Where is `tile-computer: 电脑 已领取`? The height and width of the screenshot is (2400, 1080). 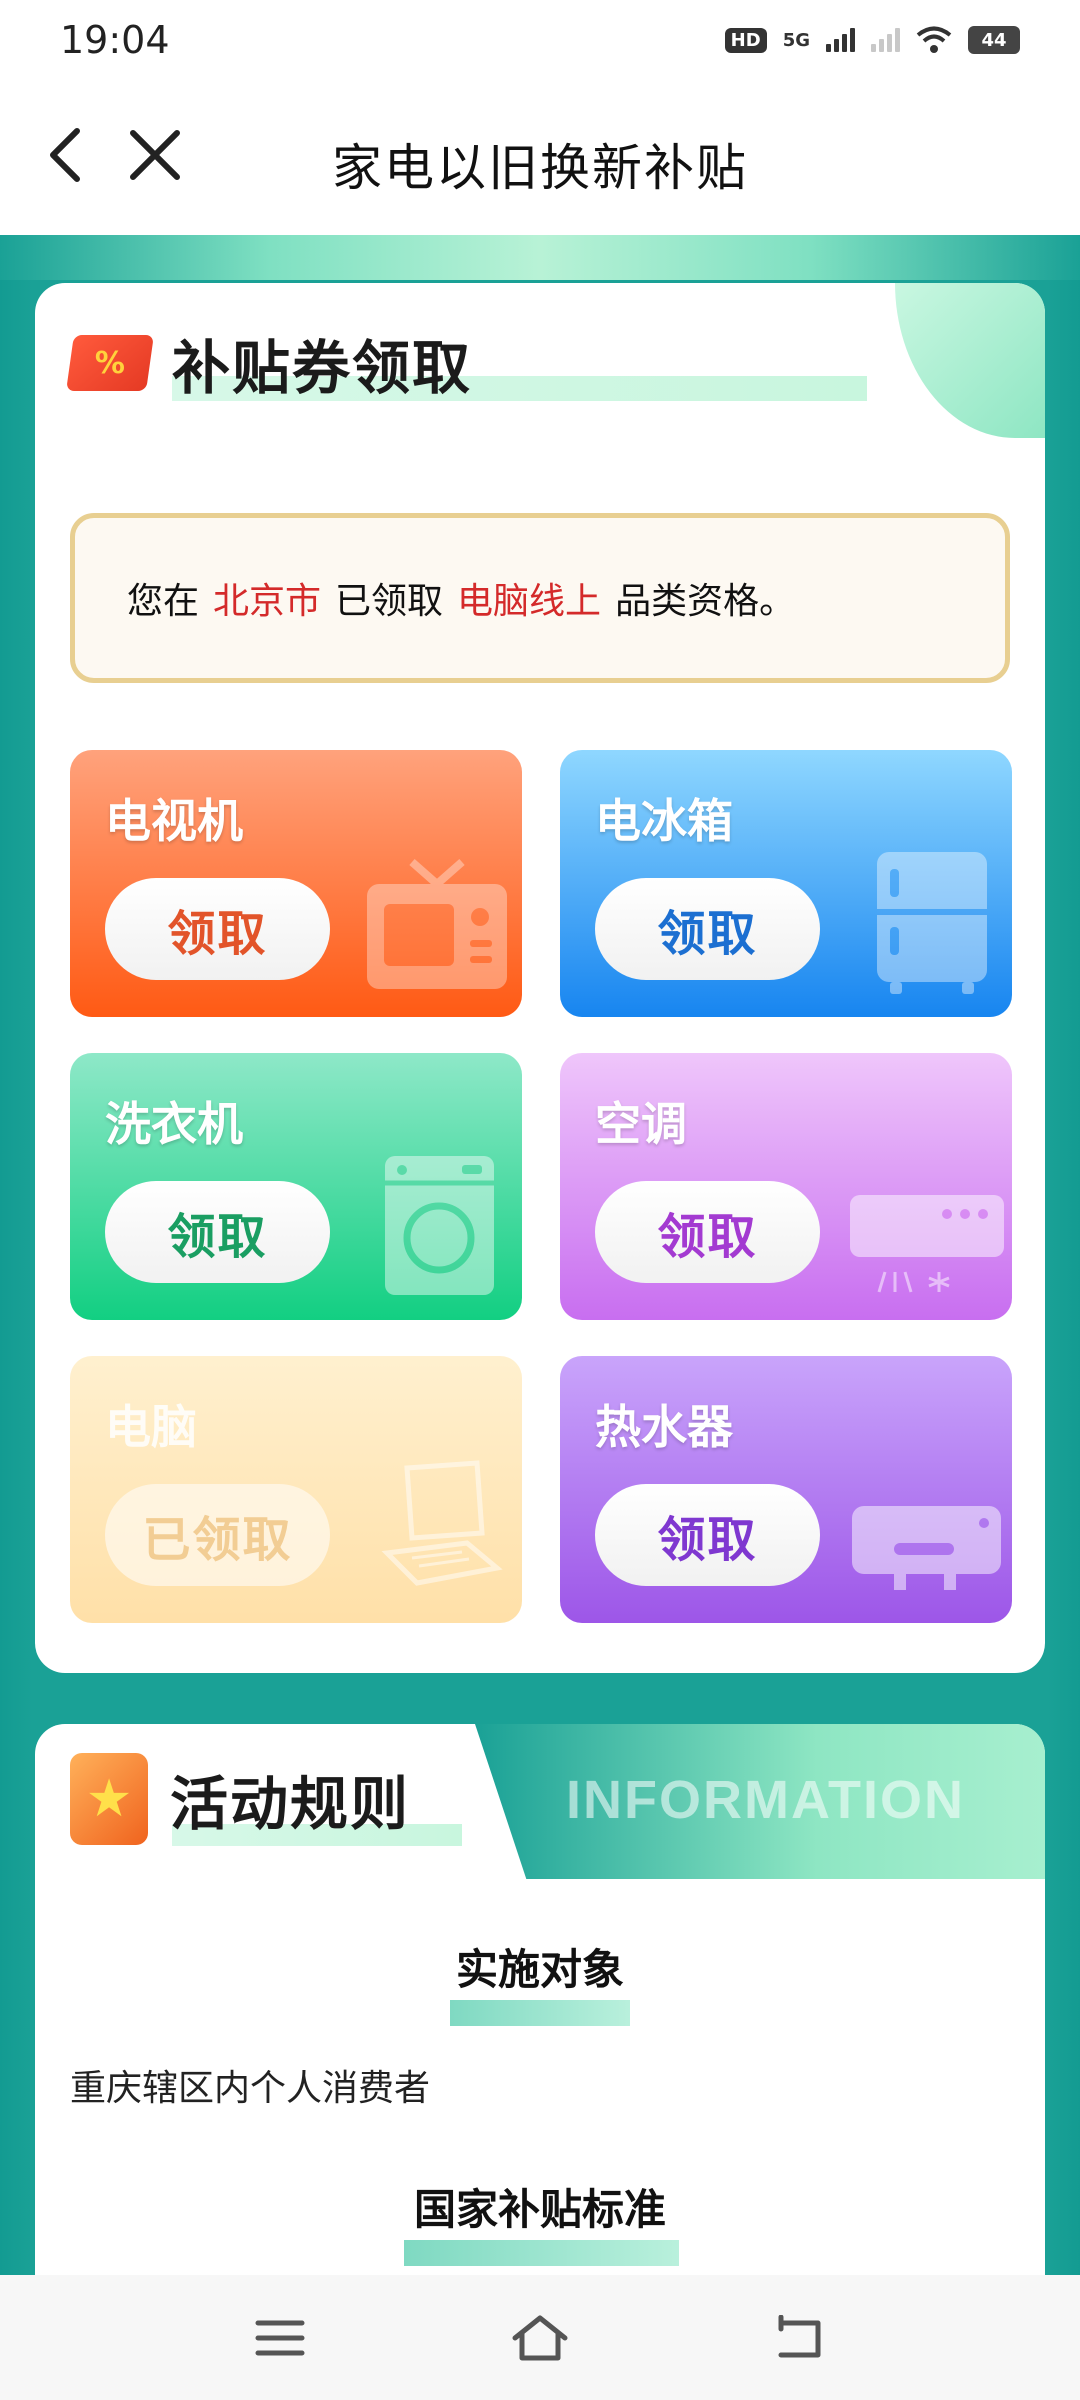 tile-computer: 电脑 已领取 is located at coordinates (296, 1489).